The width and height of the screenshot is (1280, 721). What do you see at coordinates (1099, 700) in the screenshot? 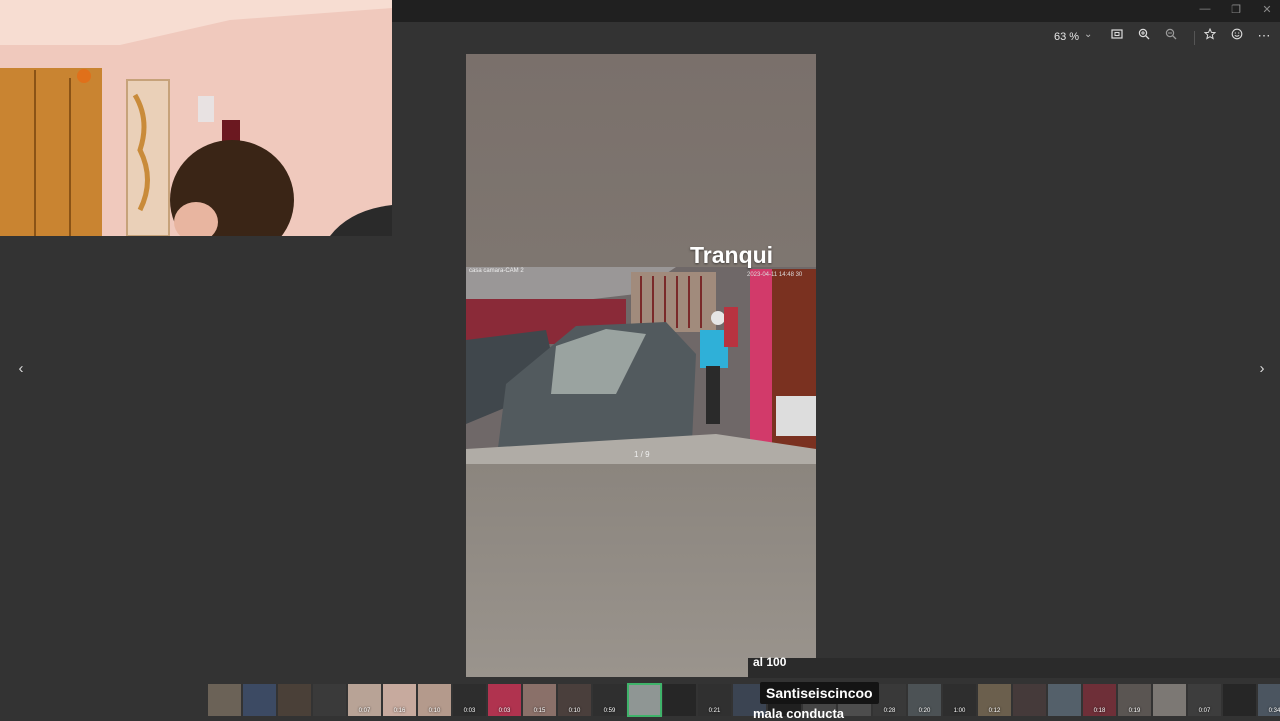
I see `thumbnail-item: 0:18` at bounding box center [1099, 700].